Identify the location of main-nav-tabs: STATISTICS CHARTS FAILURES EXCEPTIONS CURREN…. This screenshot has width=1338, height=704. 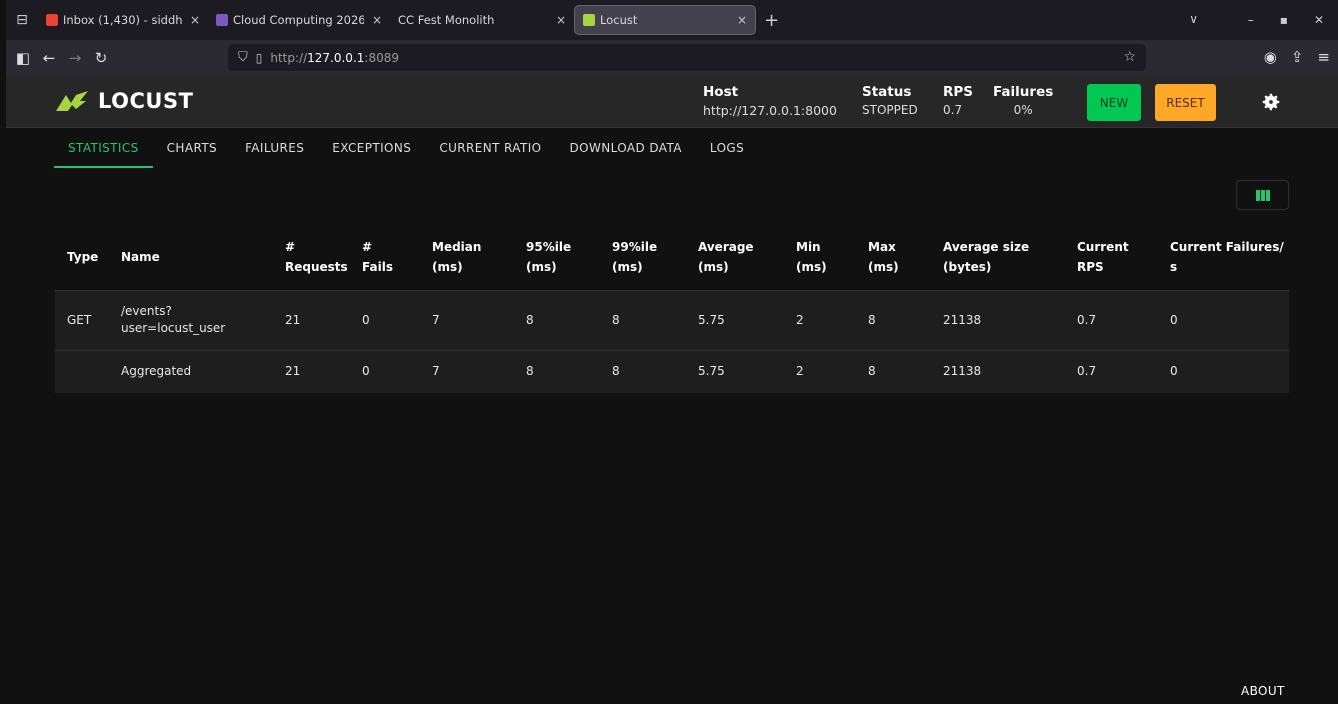
(406, 148).